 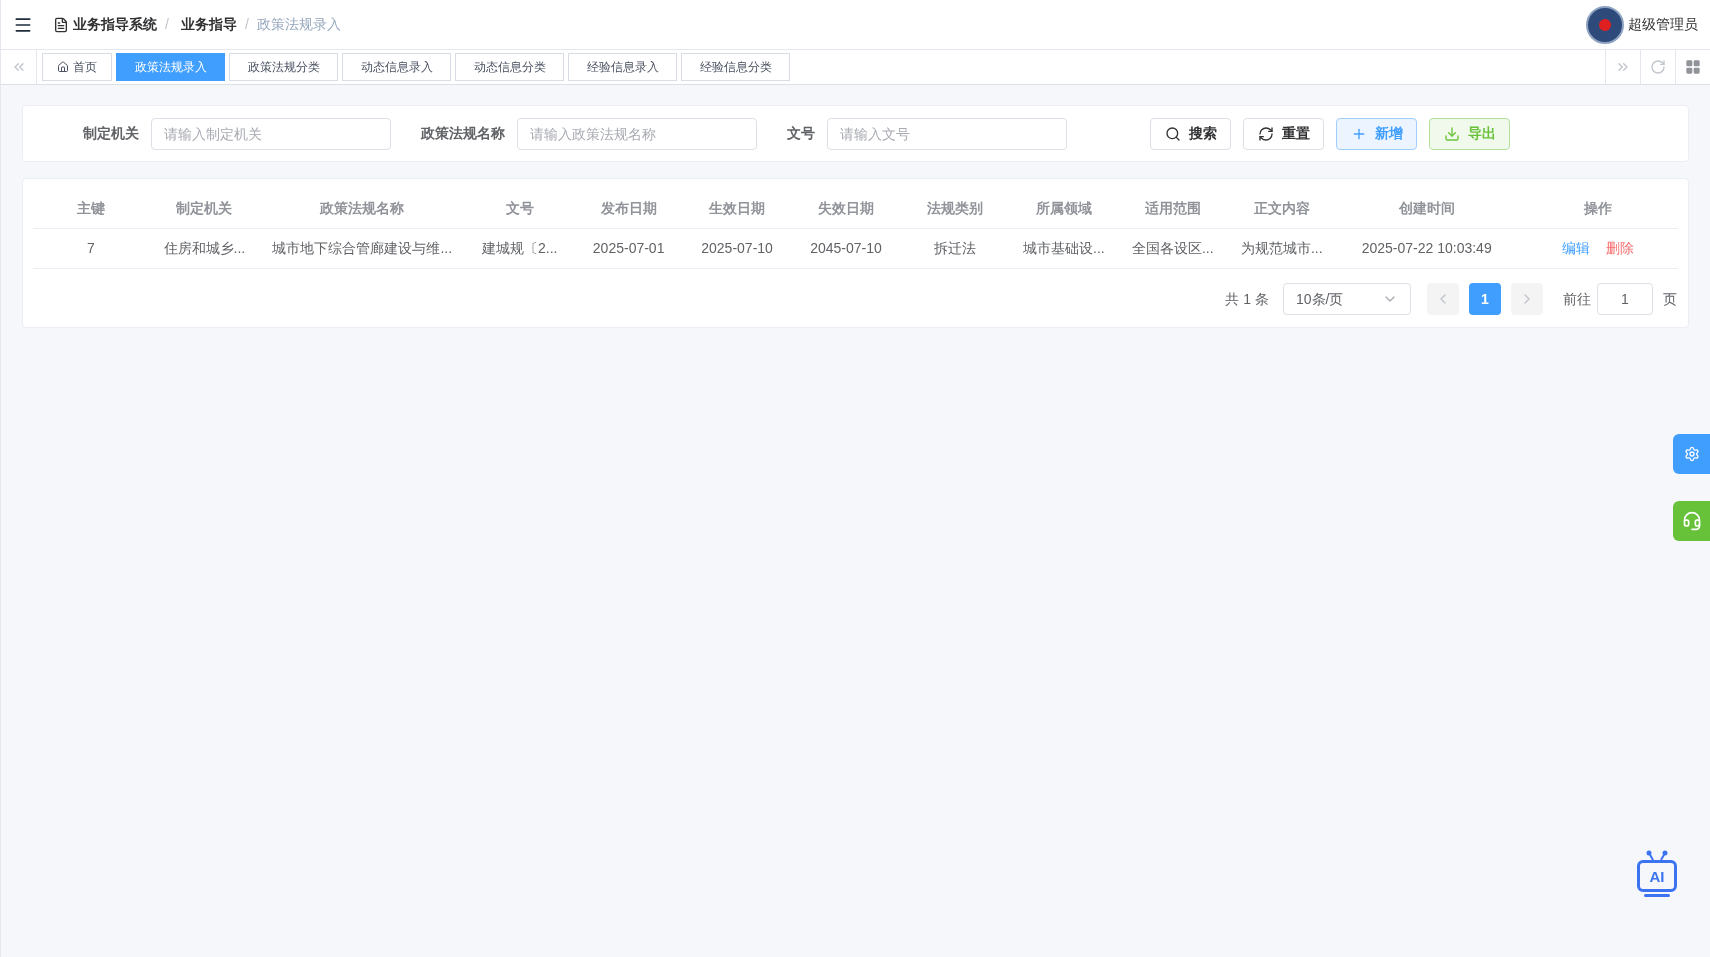 What do you see at coordinates (1443, 299) in the screenshot?
I see `previous-page-button` at bounding box center [1443, 299].